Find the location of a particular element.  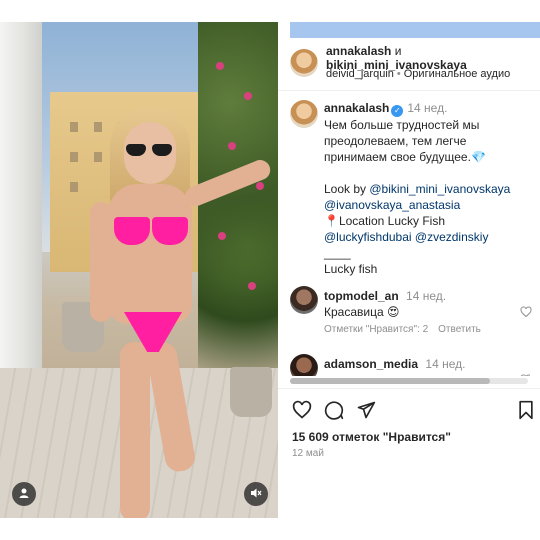

top-accent-bar is located at coordinates (415, 30).